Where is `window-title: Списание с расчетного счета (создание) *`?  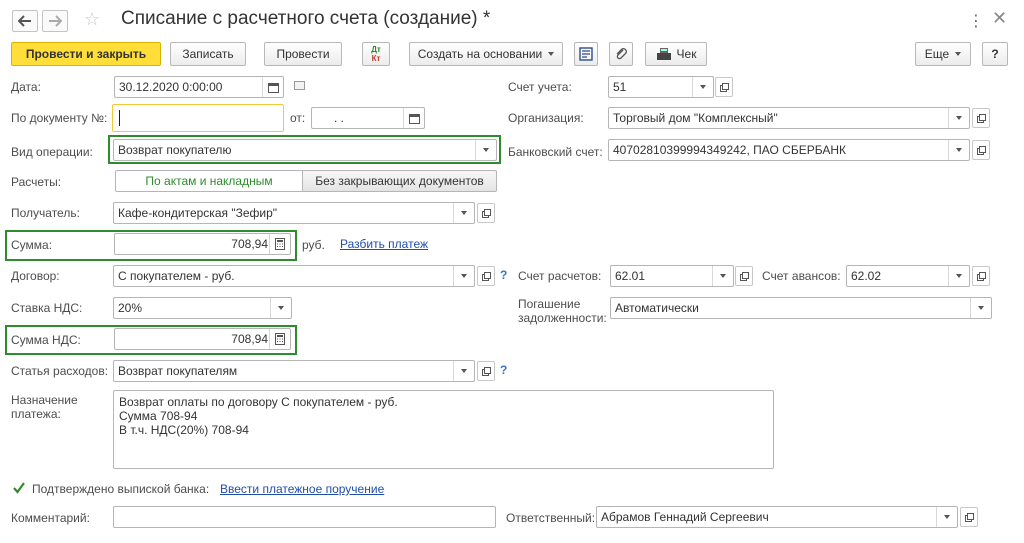 window-title: Списание с расчетного счета (создание) * is located at coordinates (306, 18).